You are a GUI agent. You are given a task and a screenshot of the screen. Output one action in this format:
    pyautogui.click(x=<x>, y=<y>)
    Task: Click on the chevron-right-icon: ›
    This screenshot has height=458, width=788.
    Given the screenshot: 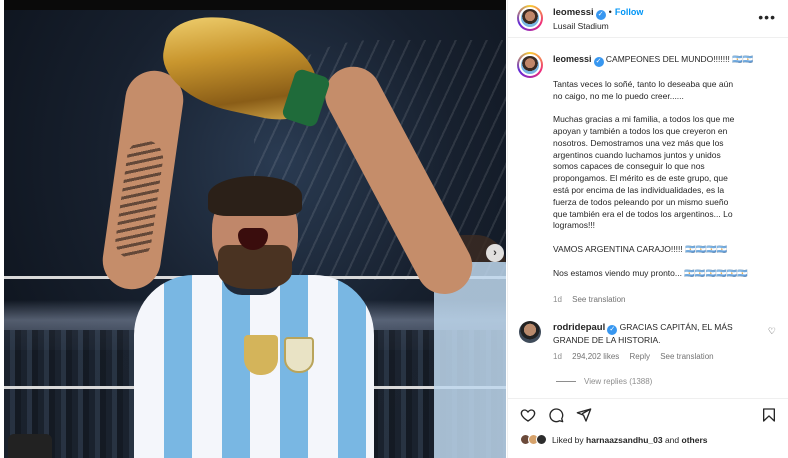 What is the action you would take?
    pyautogui.click(x=495, y=252)
    